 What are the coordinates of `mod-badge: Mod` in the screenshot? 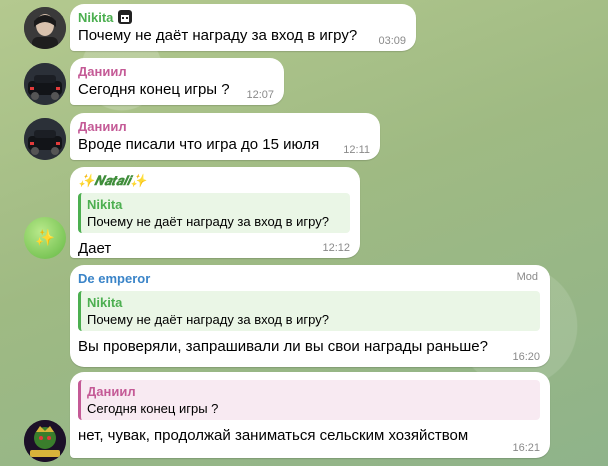 It's located at (527, 277).